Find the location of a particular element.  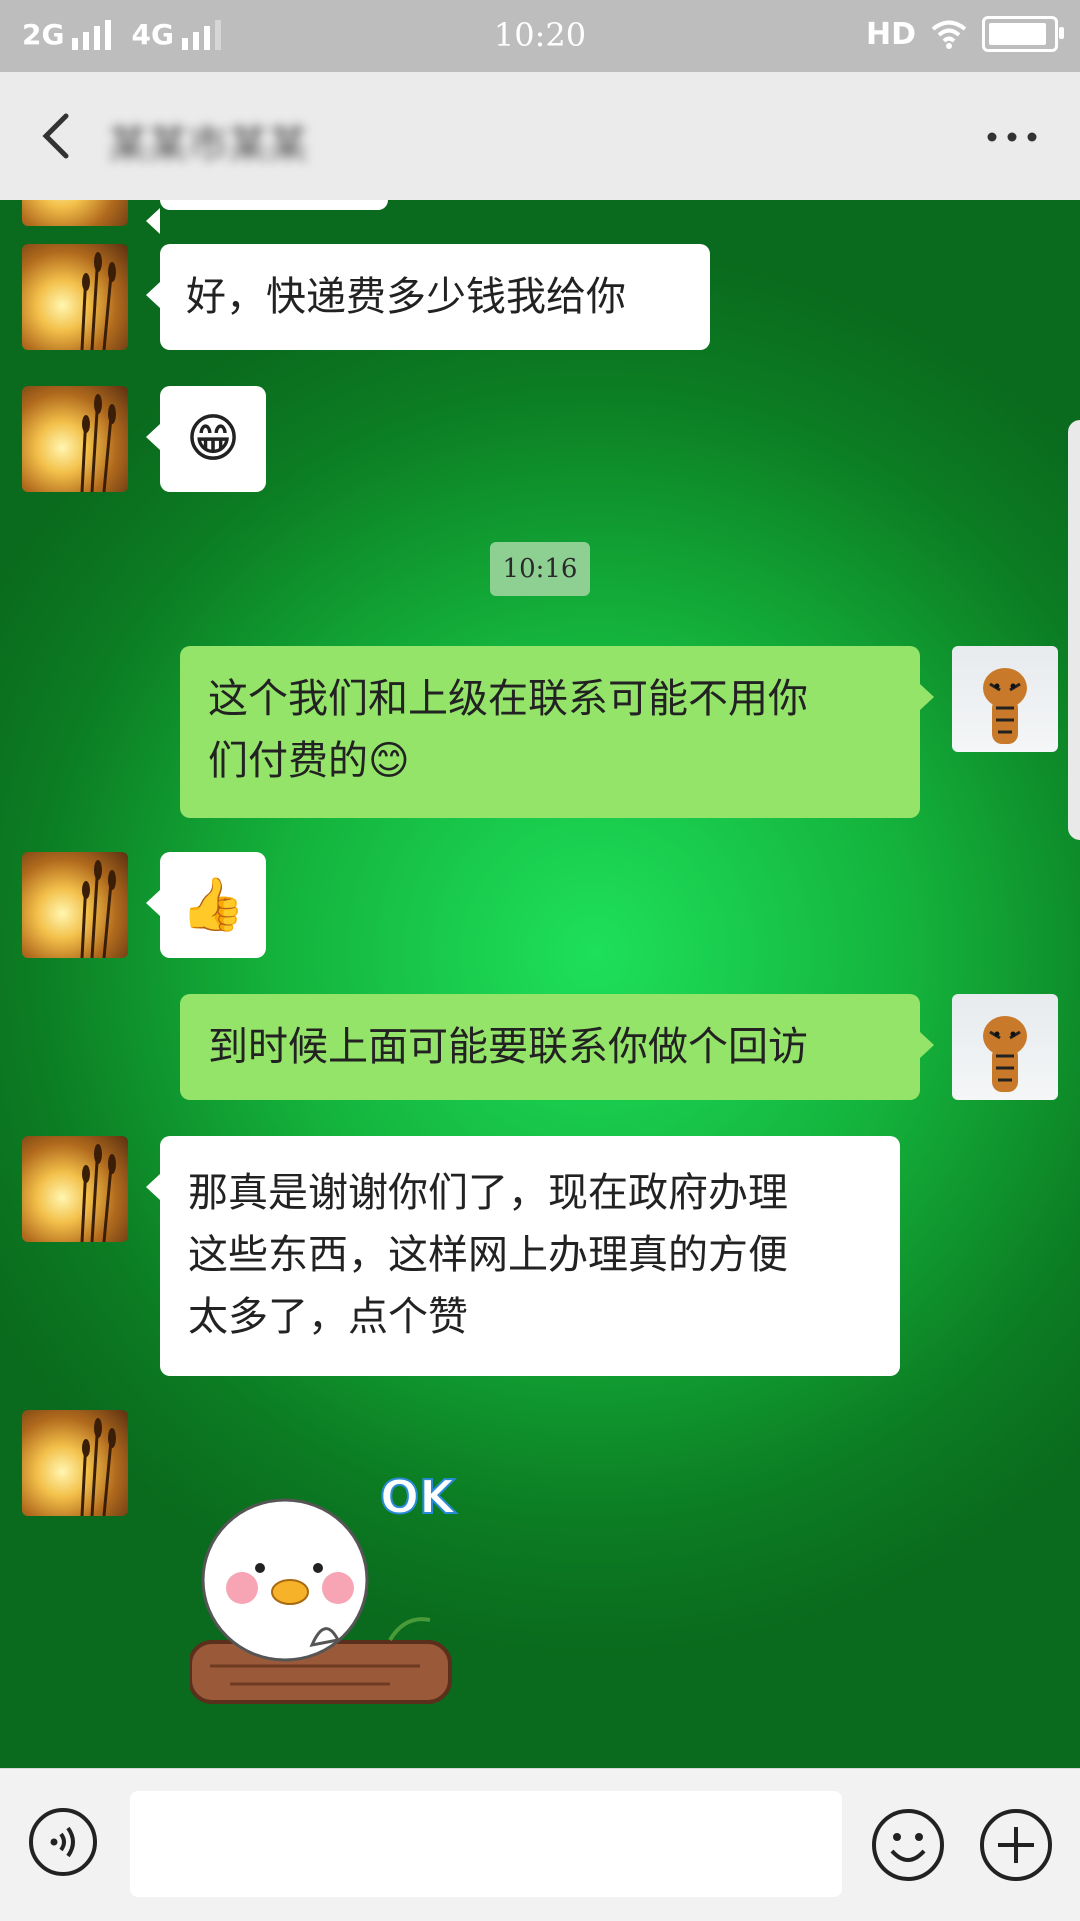

message-line: 太多了，点个赞 is located at coordinates (328, 1317).